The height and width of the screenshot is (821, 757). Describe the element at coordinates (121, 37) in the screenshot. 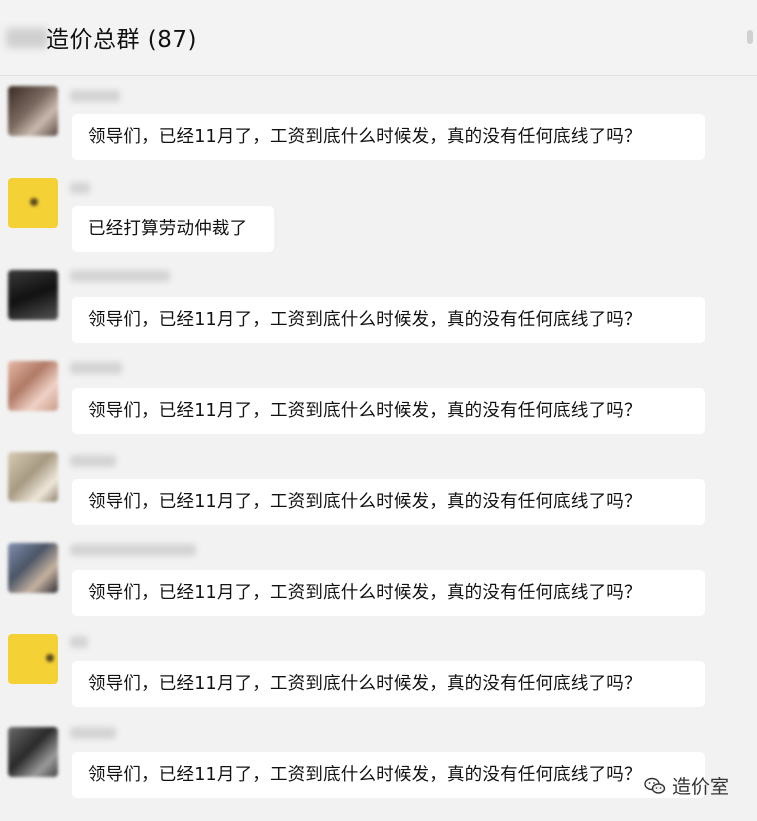

I see `group-title: 造价总群 (87)` at that location.